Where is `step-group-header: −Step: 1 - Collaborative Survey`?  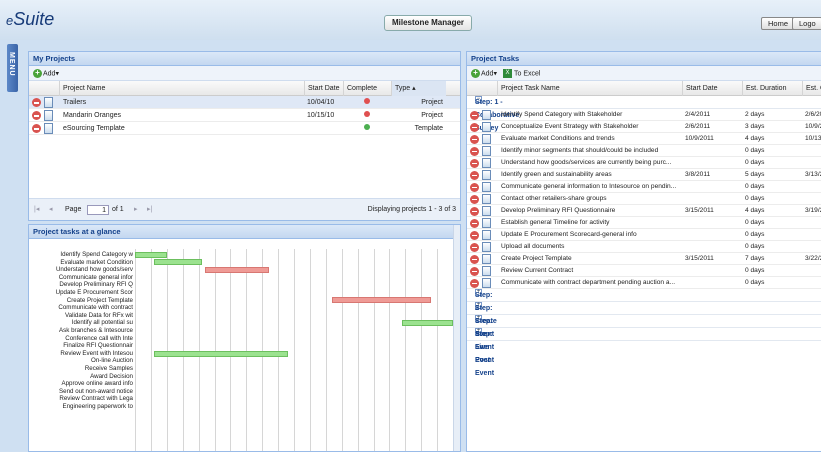
step-group-header: −Step: 1 - Collaborative Survey is located at coordinates (644, 114).